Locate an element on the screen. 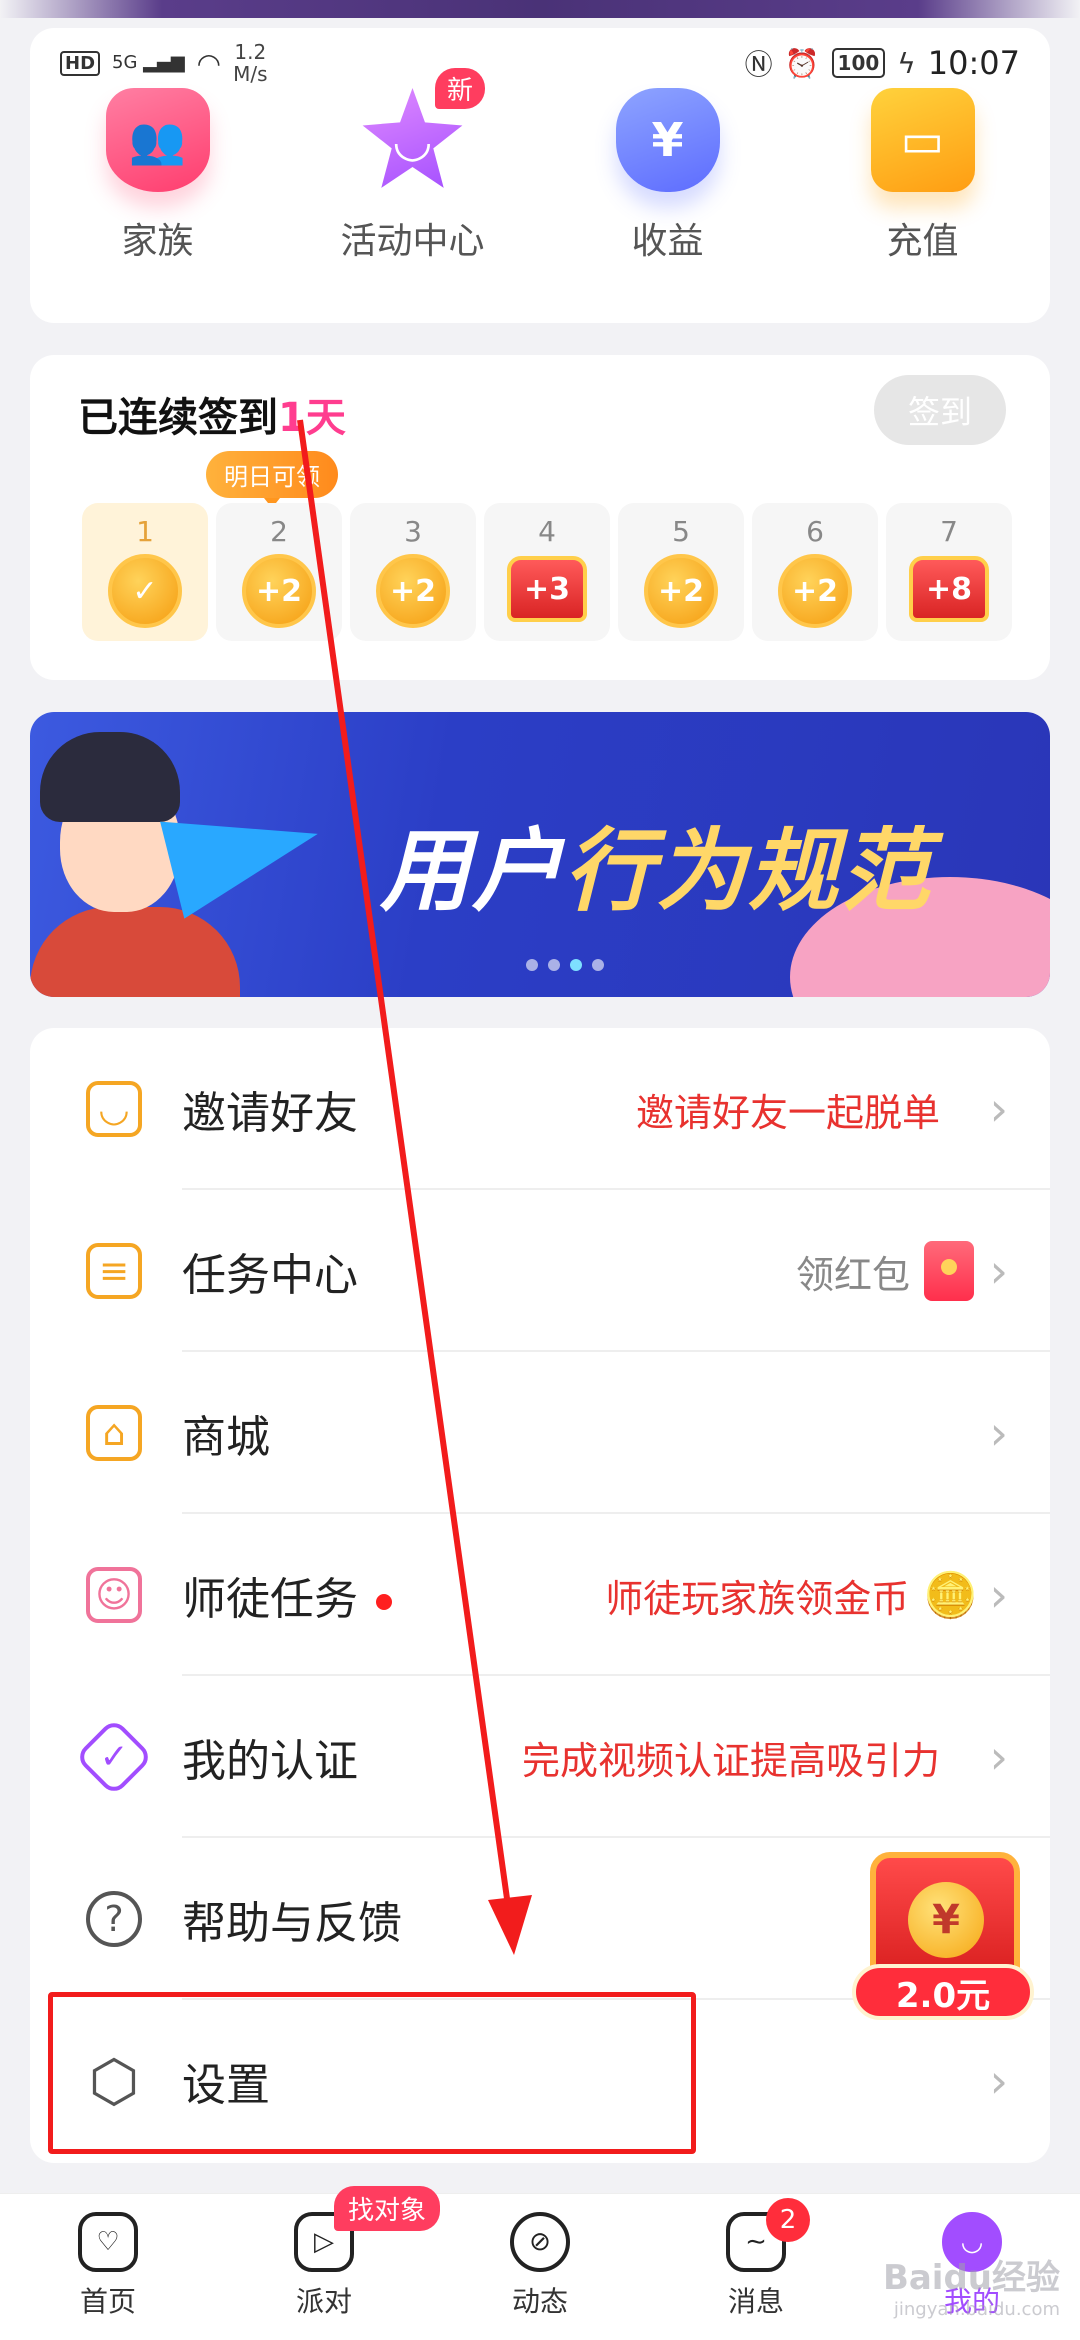  banner-carousel: 用户行为规范 is located at coordinates (540, 854).